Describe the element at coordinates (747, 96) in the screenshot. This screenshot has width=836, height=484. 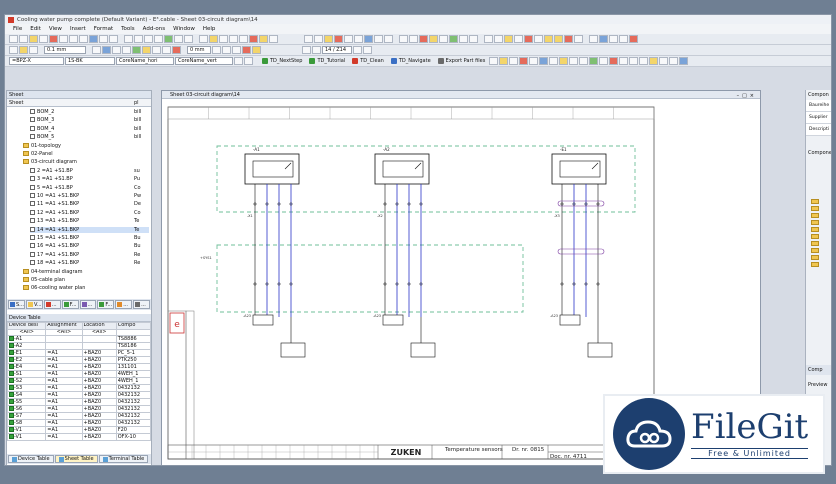
I see `window-controls: –□×` at that location.